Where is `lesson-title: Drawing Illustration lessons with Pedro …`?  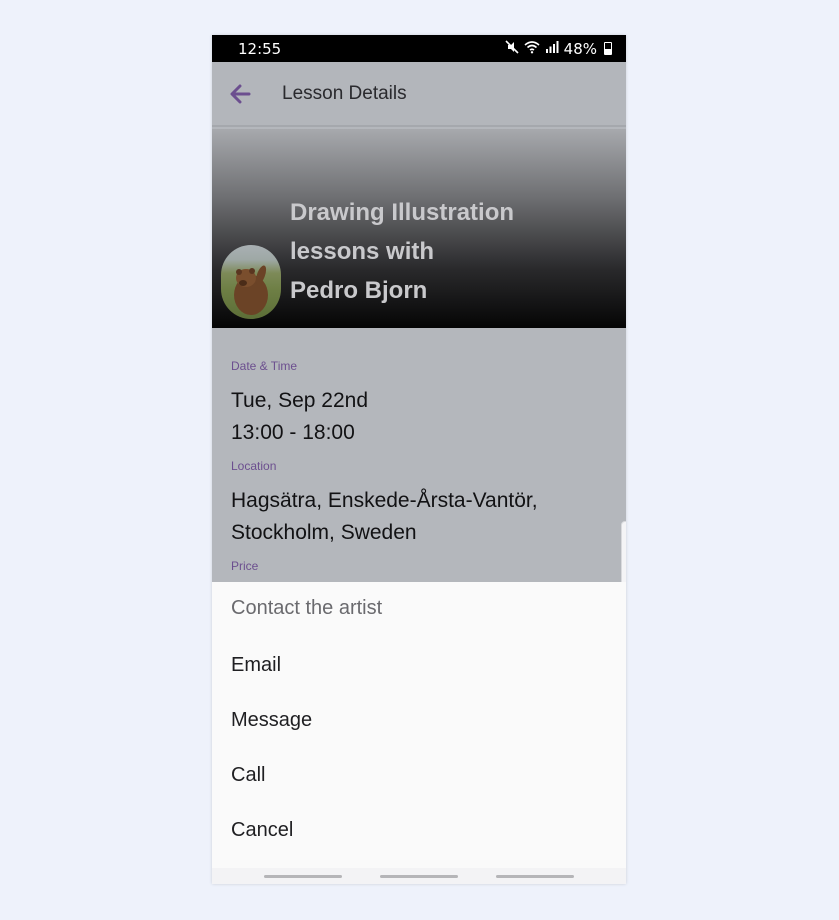 lesson-title: Drawing Illustration lessons with Pedro … is located at coordinates (402, 251).